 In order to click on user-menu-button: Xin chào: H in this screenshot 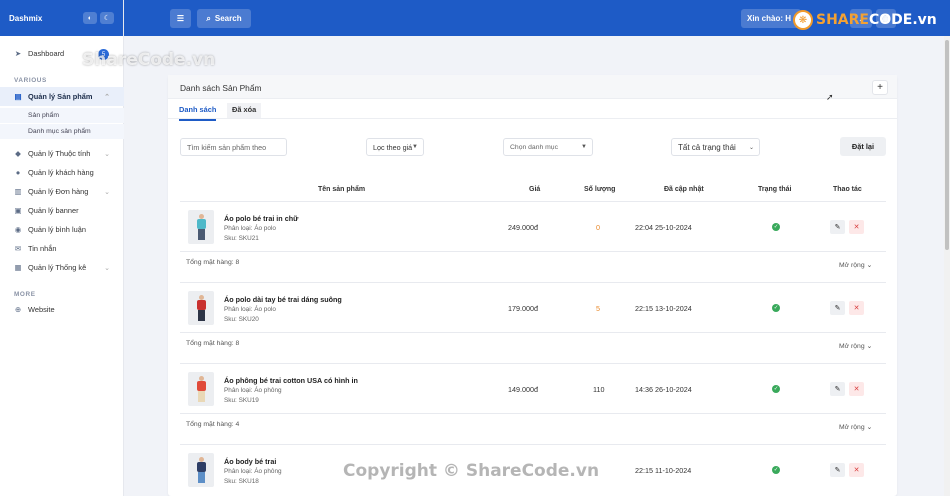, I will do `click(771, 18)`.